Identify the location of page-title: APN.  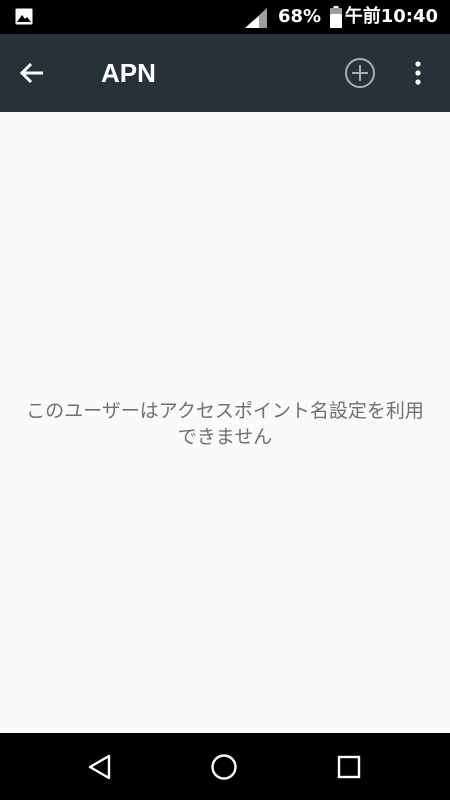
(128, 73).